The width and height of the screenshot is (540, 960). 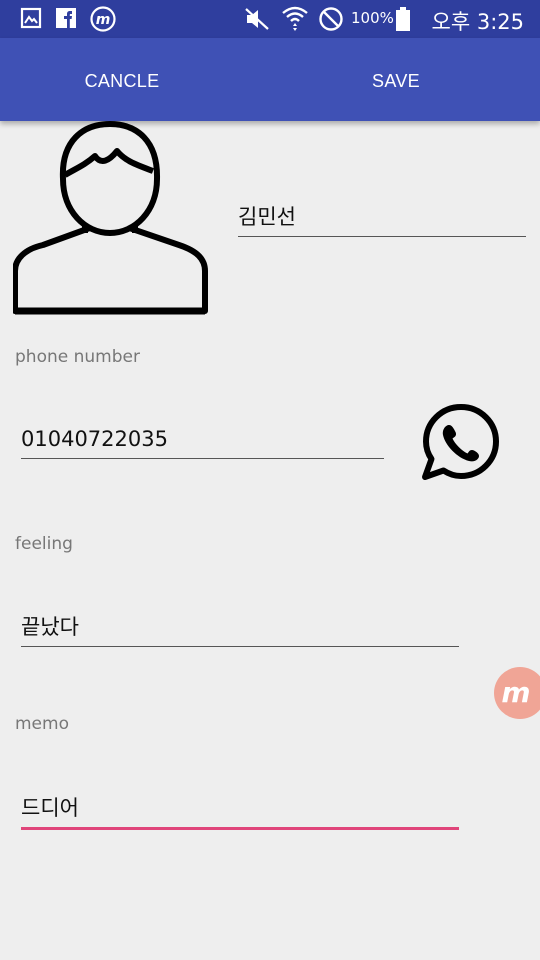 What do you see at coordinates (44, 544) in the screenshot?
I see `feeling-label: feeling` at bounding box center [44, 544].